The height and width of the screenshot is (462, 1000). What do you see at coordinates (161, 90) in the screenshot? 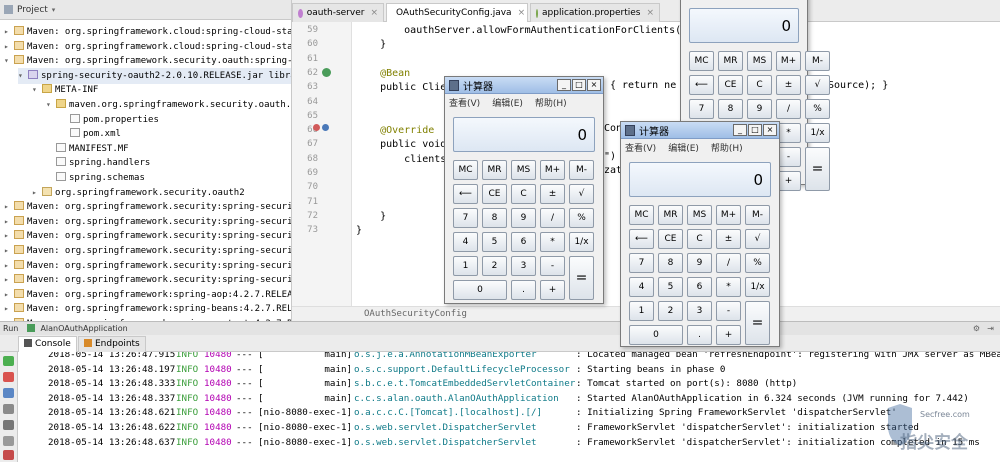
I see `tree-row: ▾ META-INF` at bounding box center [161, 90].